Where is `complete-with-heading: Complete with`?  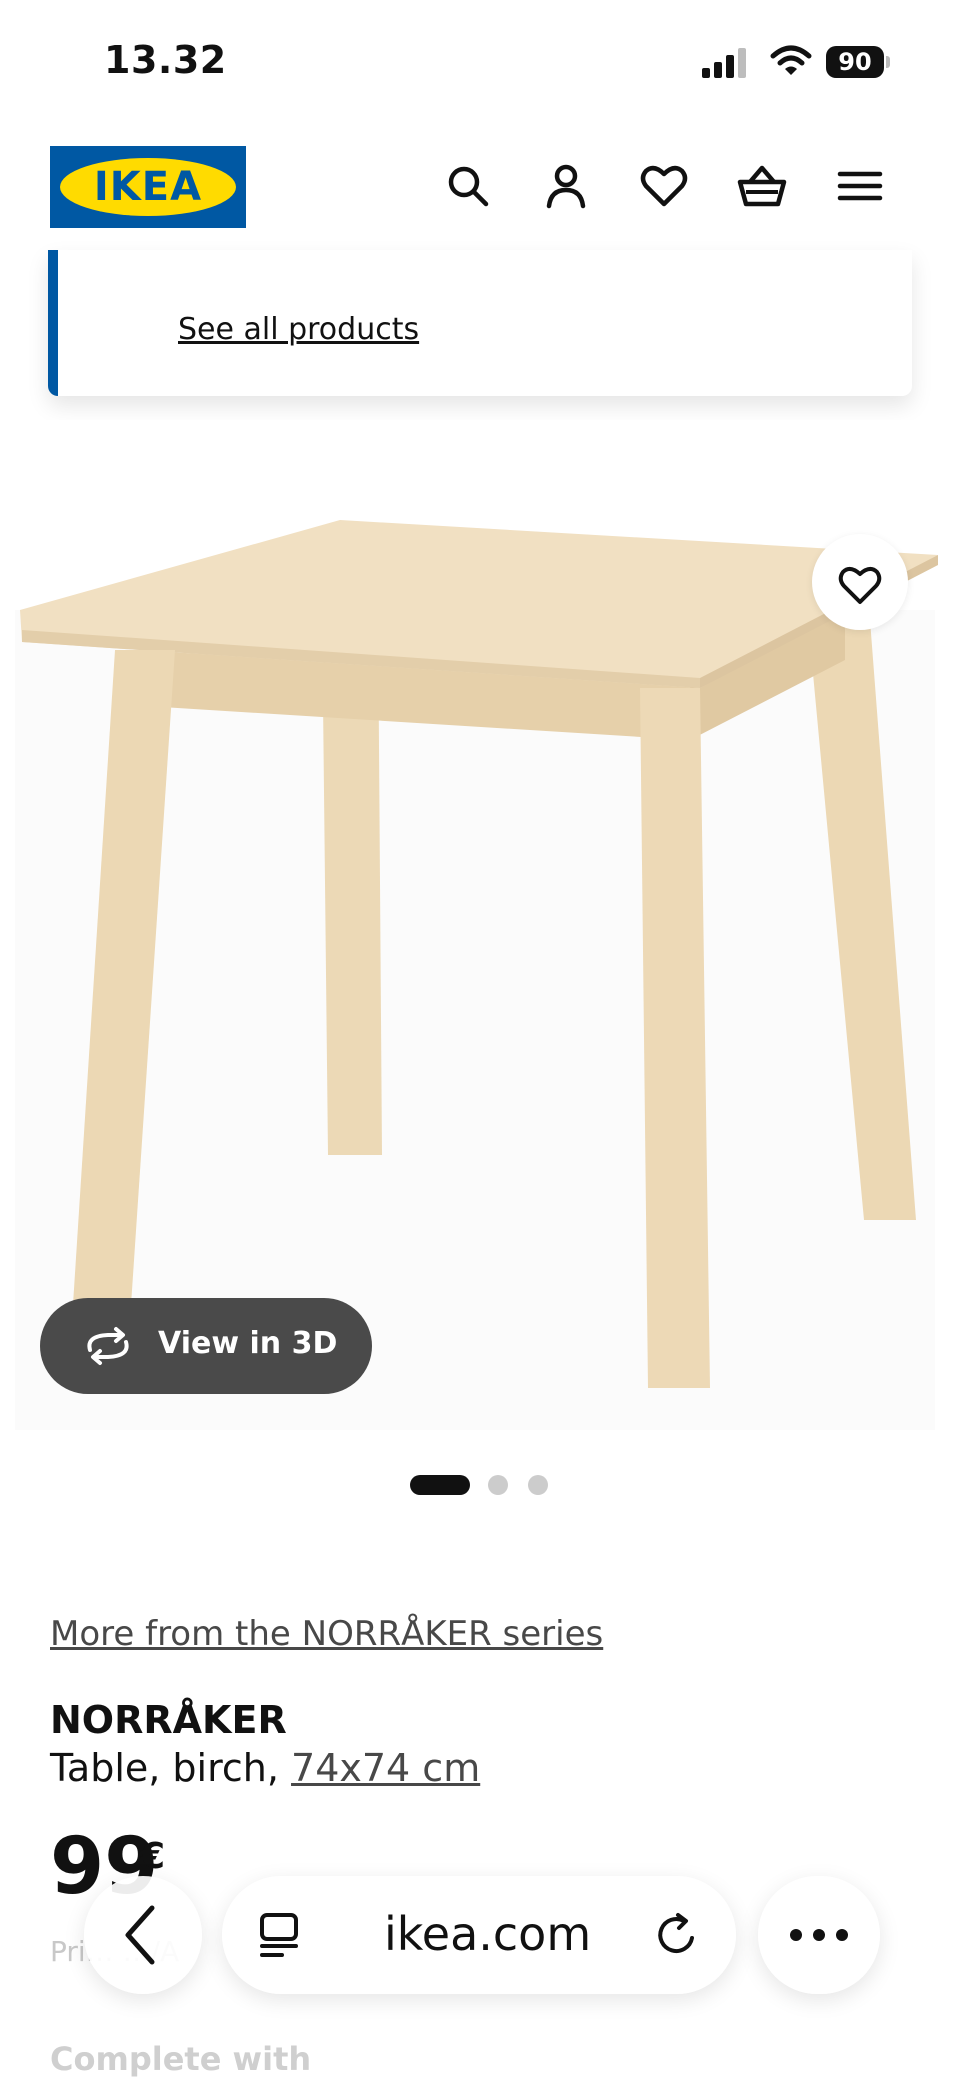 complete-with-heading: Complete with is located at coordinates (181, 2059).